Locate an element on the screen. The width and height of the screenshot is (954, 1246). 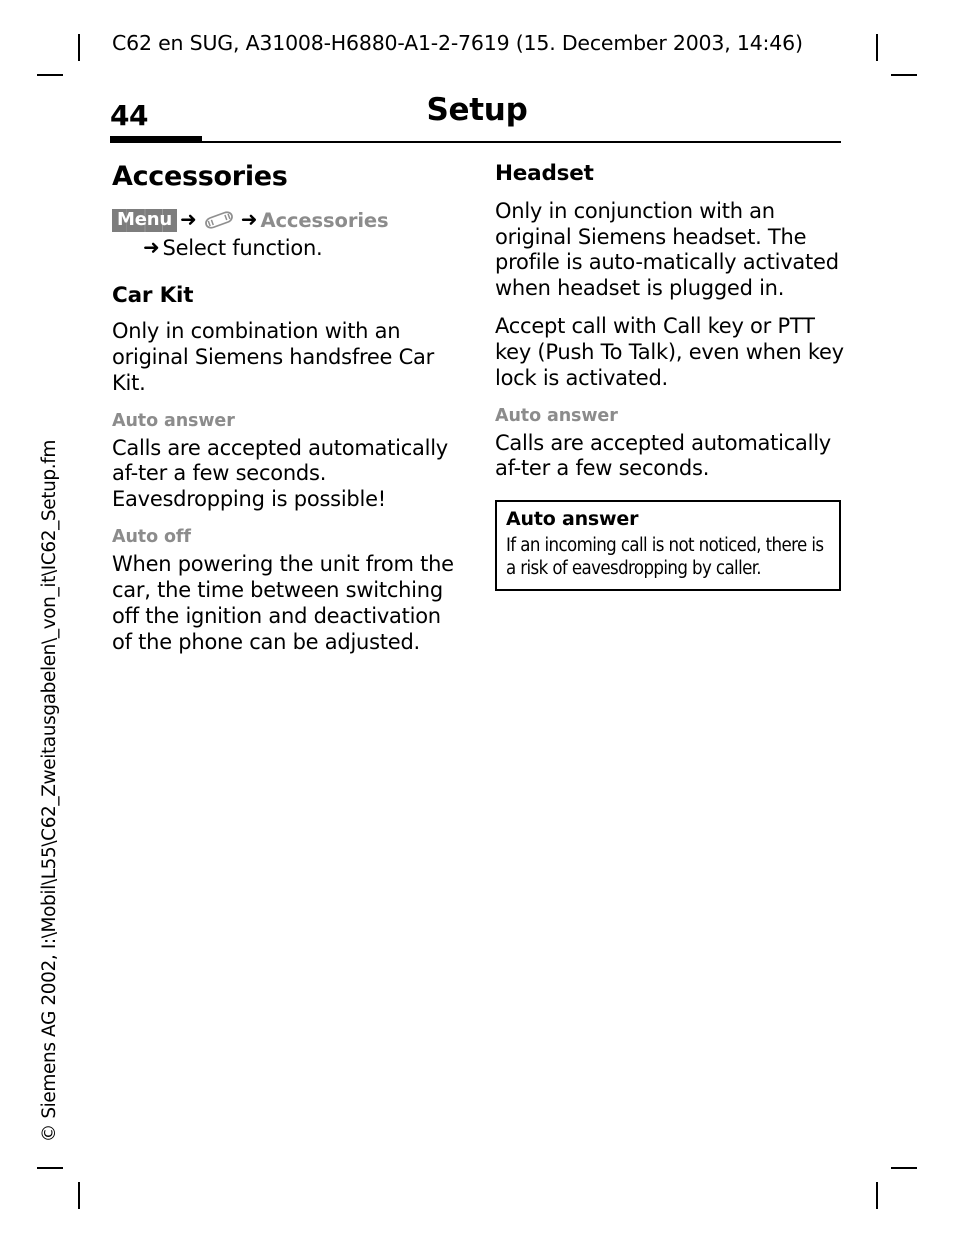
sub-heading-auto-off: Auto off is located at coordinates (151, 537).